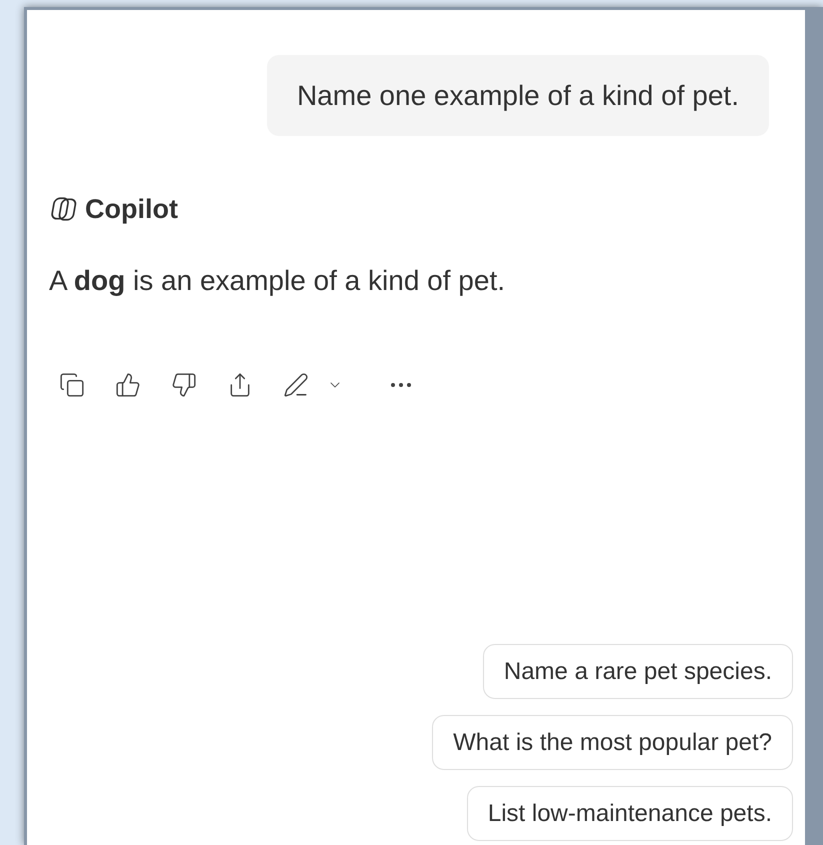 Image resolution: width=823 pixels, height=845 pixels. Describe the element at coordinates (296, 385) in the screenshot. I see `pencil-icon` at that location.